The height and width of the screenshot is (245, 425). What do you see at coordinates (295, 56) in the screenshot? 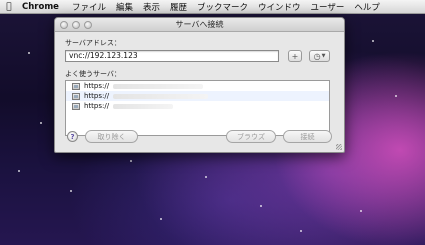
I see `add-favorite-button: +` at bounding box center [295, 56].